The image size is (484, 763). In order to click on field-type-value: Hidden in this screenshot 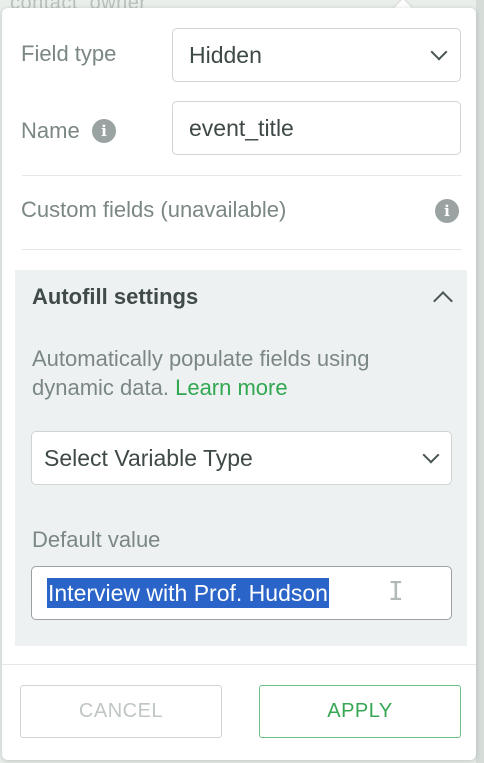, I will do `click(225, 55)`.